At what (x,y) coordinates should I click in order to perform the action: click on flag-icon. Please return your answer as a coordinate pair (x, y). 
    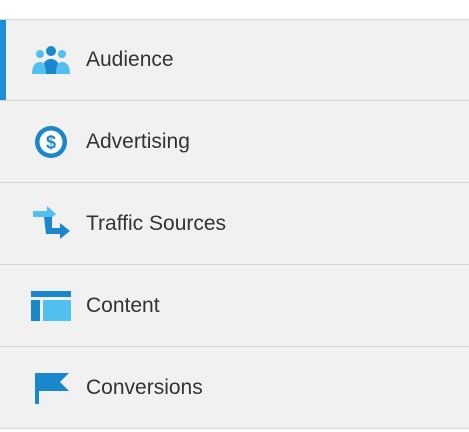
    Looking at the image, I should click on (51, 388).